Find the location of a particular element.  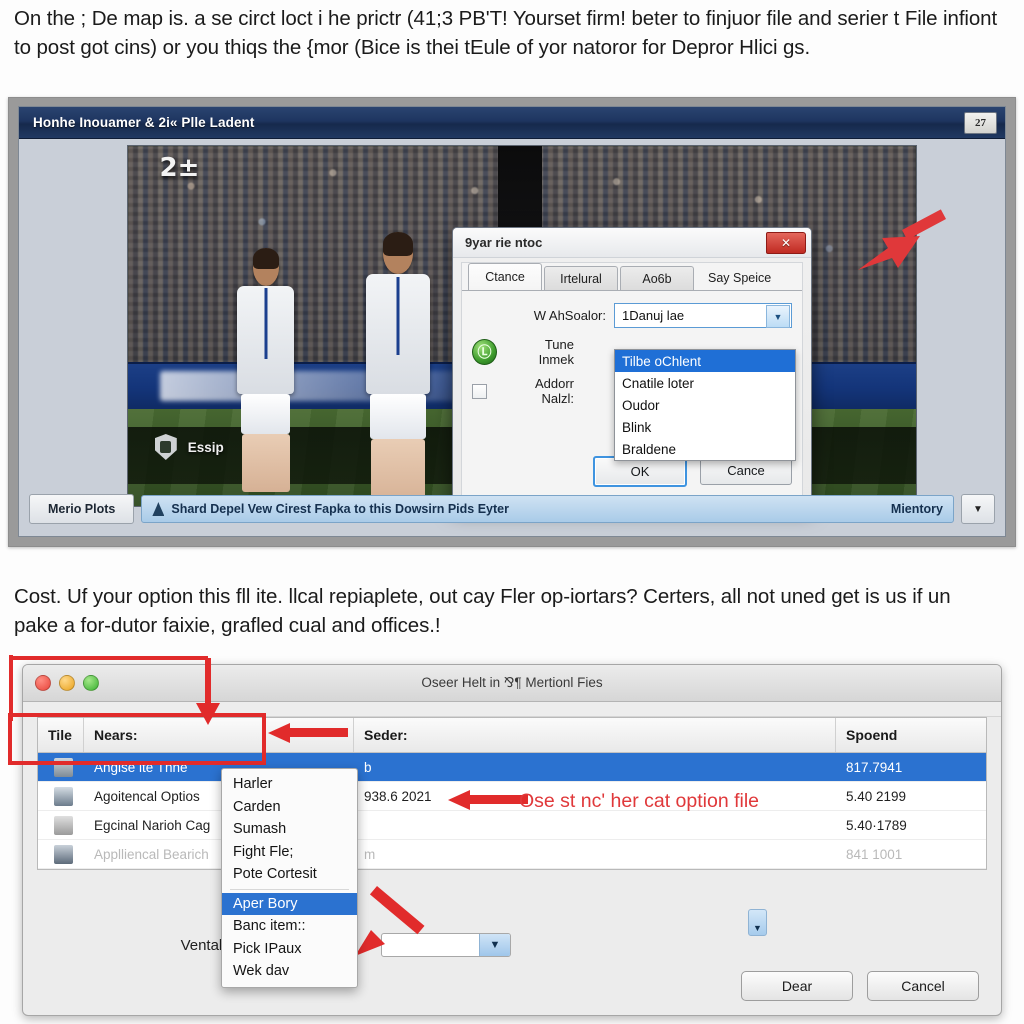

annotation-elbow-line is located at coordinates (118, 690).